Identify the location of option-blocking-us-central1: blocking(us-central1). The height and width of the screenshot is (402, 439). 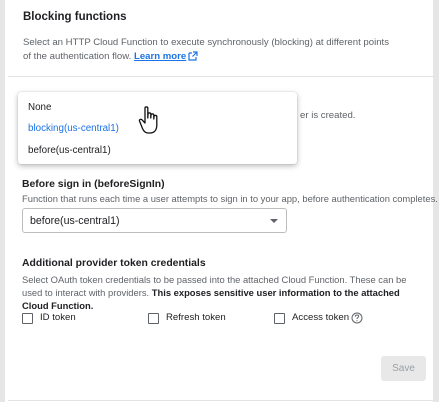
(73, 128).